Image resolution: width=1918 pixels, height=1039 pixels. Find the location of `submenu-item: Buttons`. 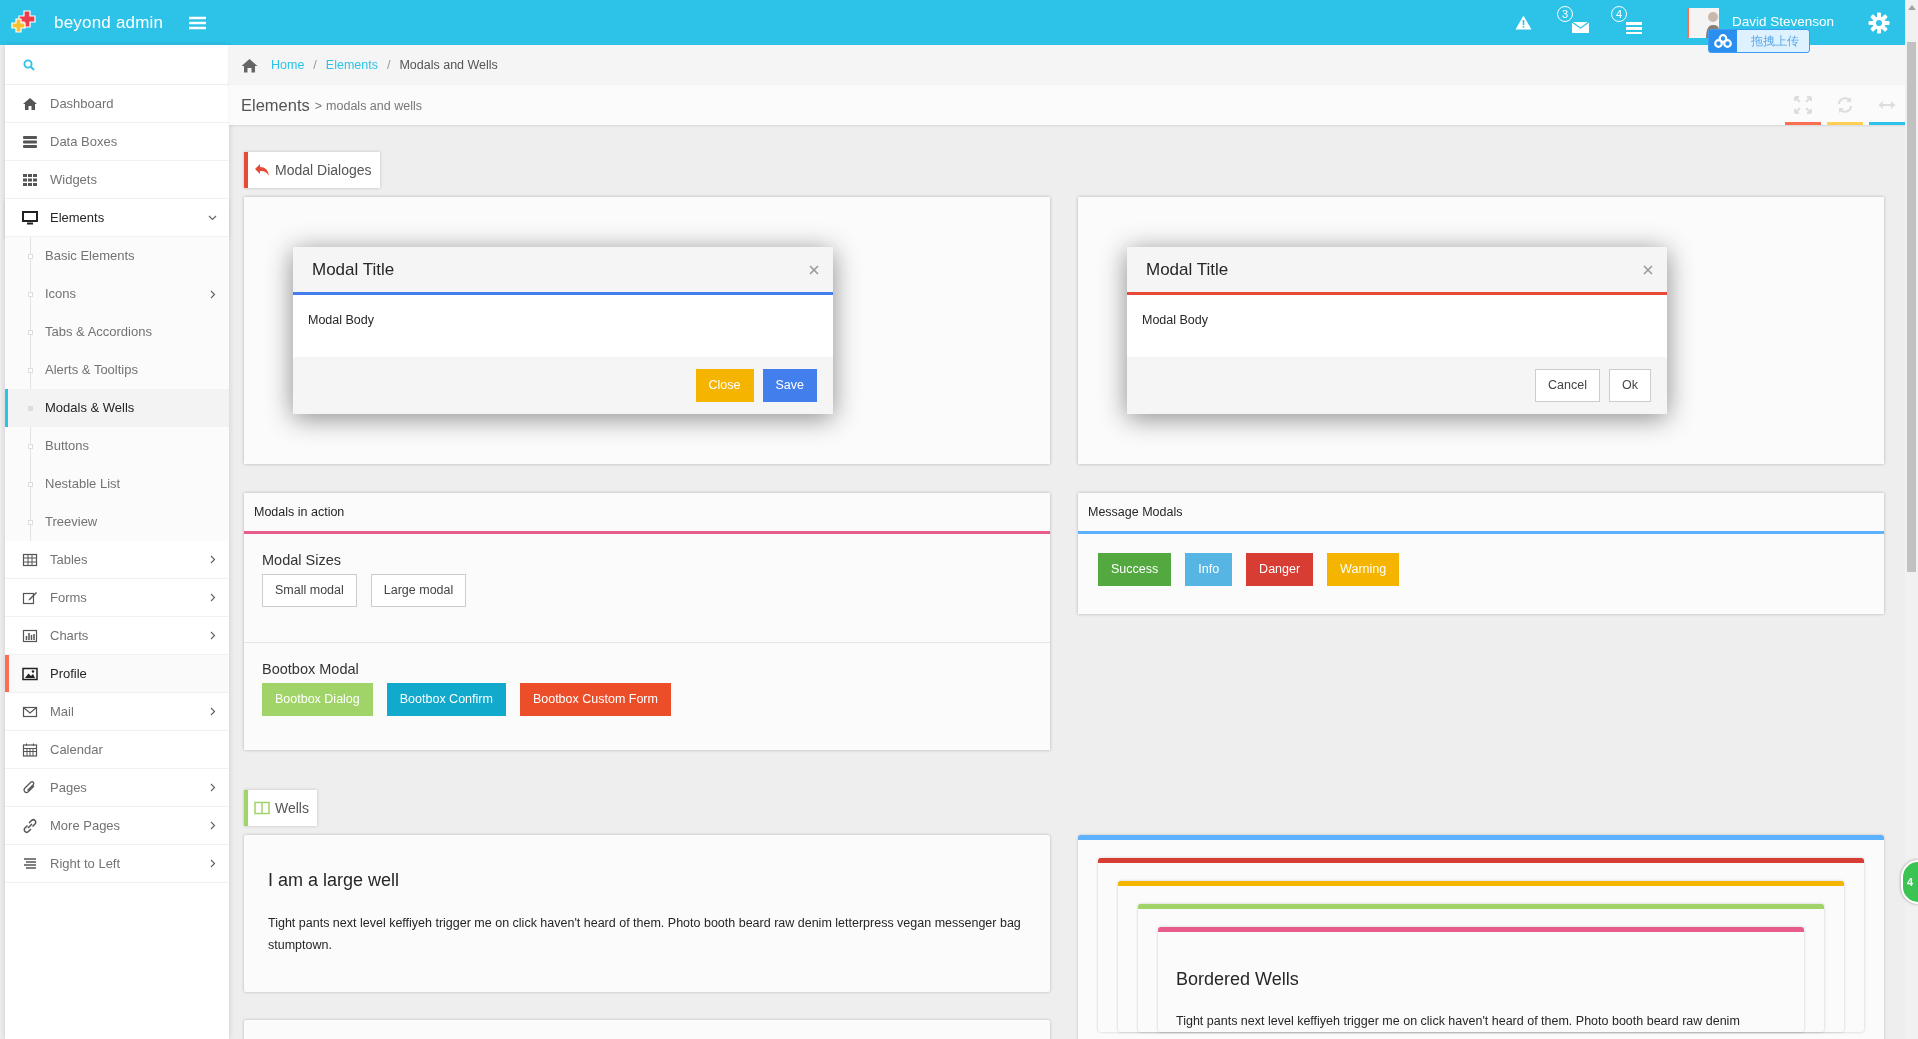

submenu-item: Buttons is located at coordinates (117, 446).